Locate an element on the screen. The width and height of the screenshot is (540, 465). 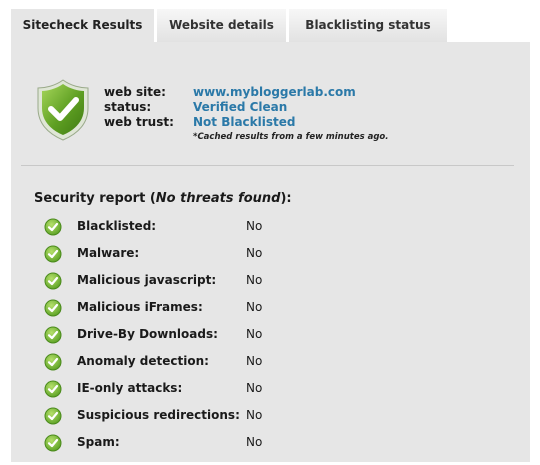
list-item: Suspicious redirections: No is located at coordinates (204, 418).